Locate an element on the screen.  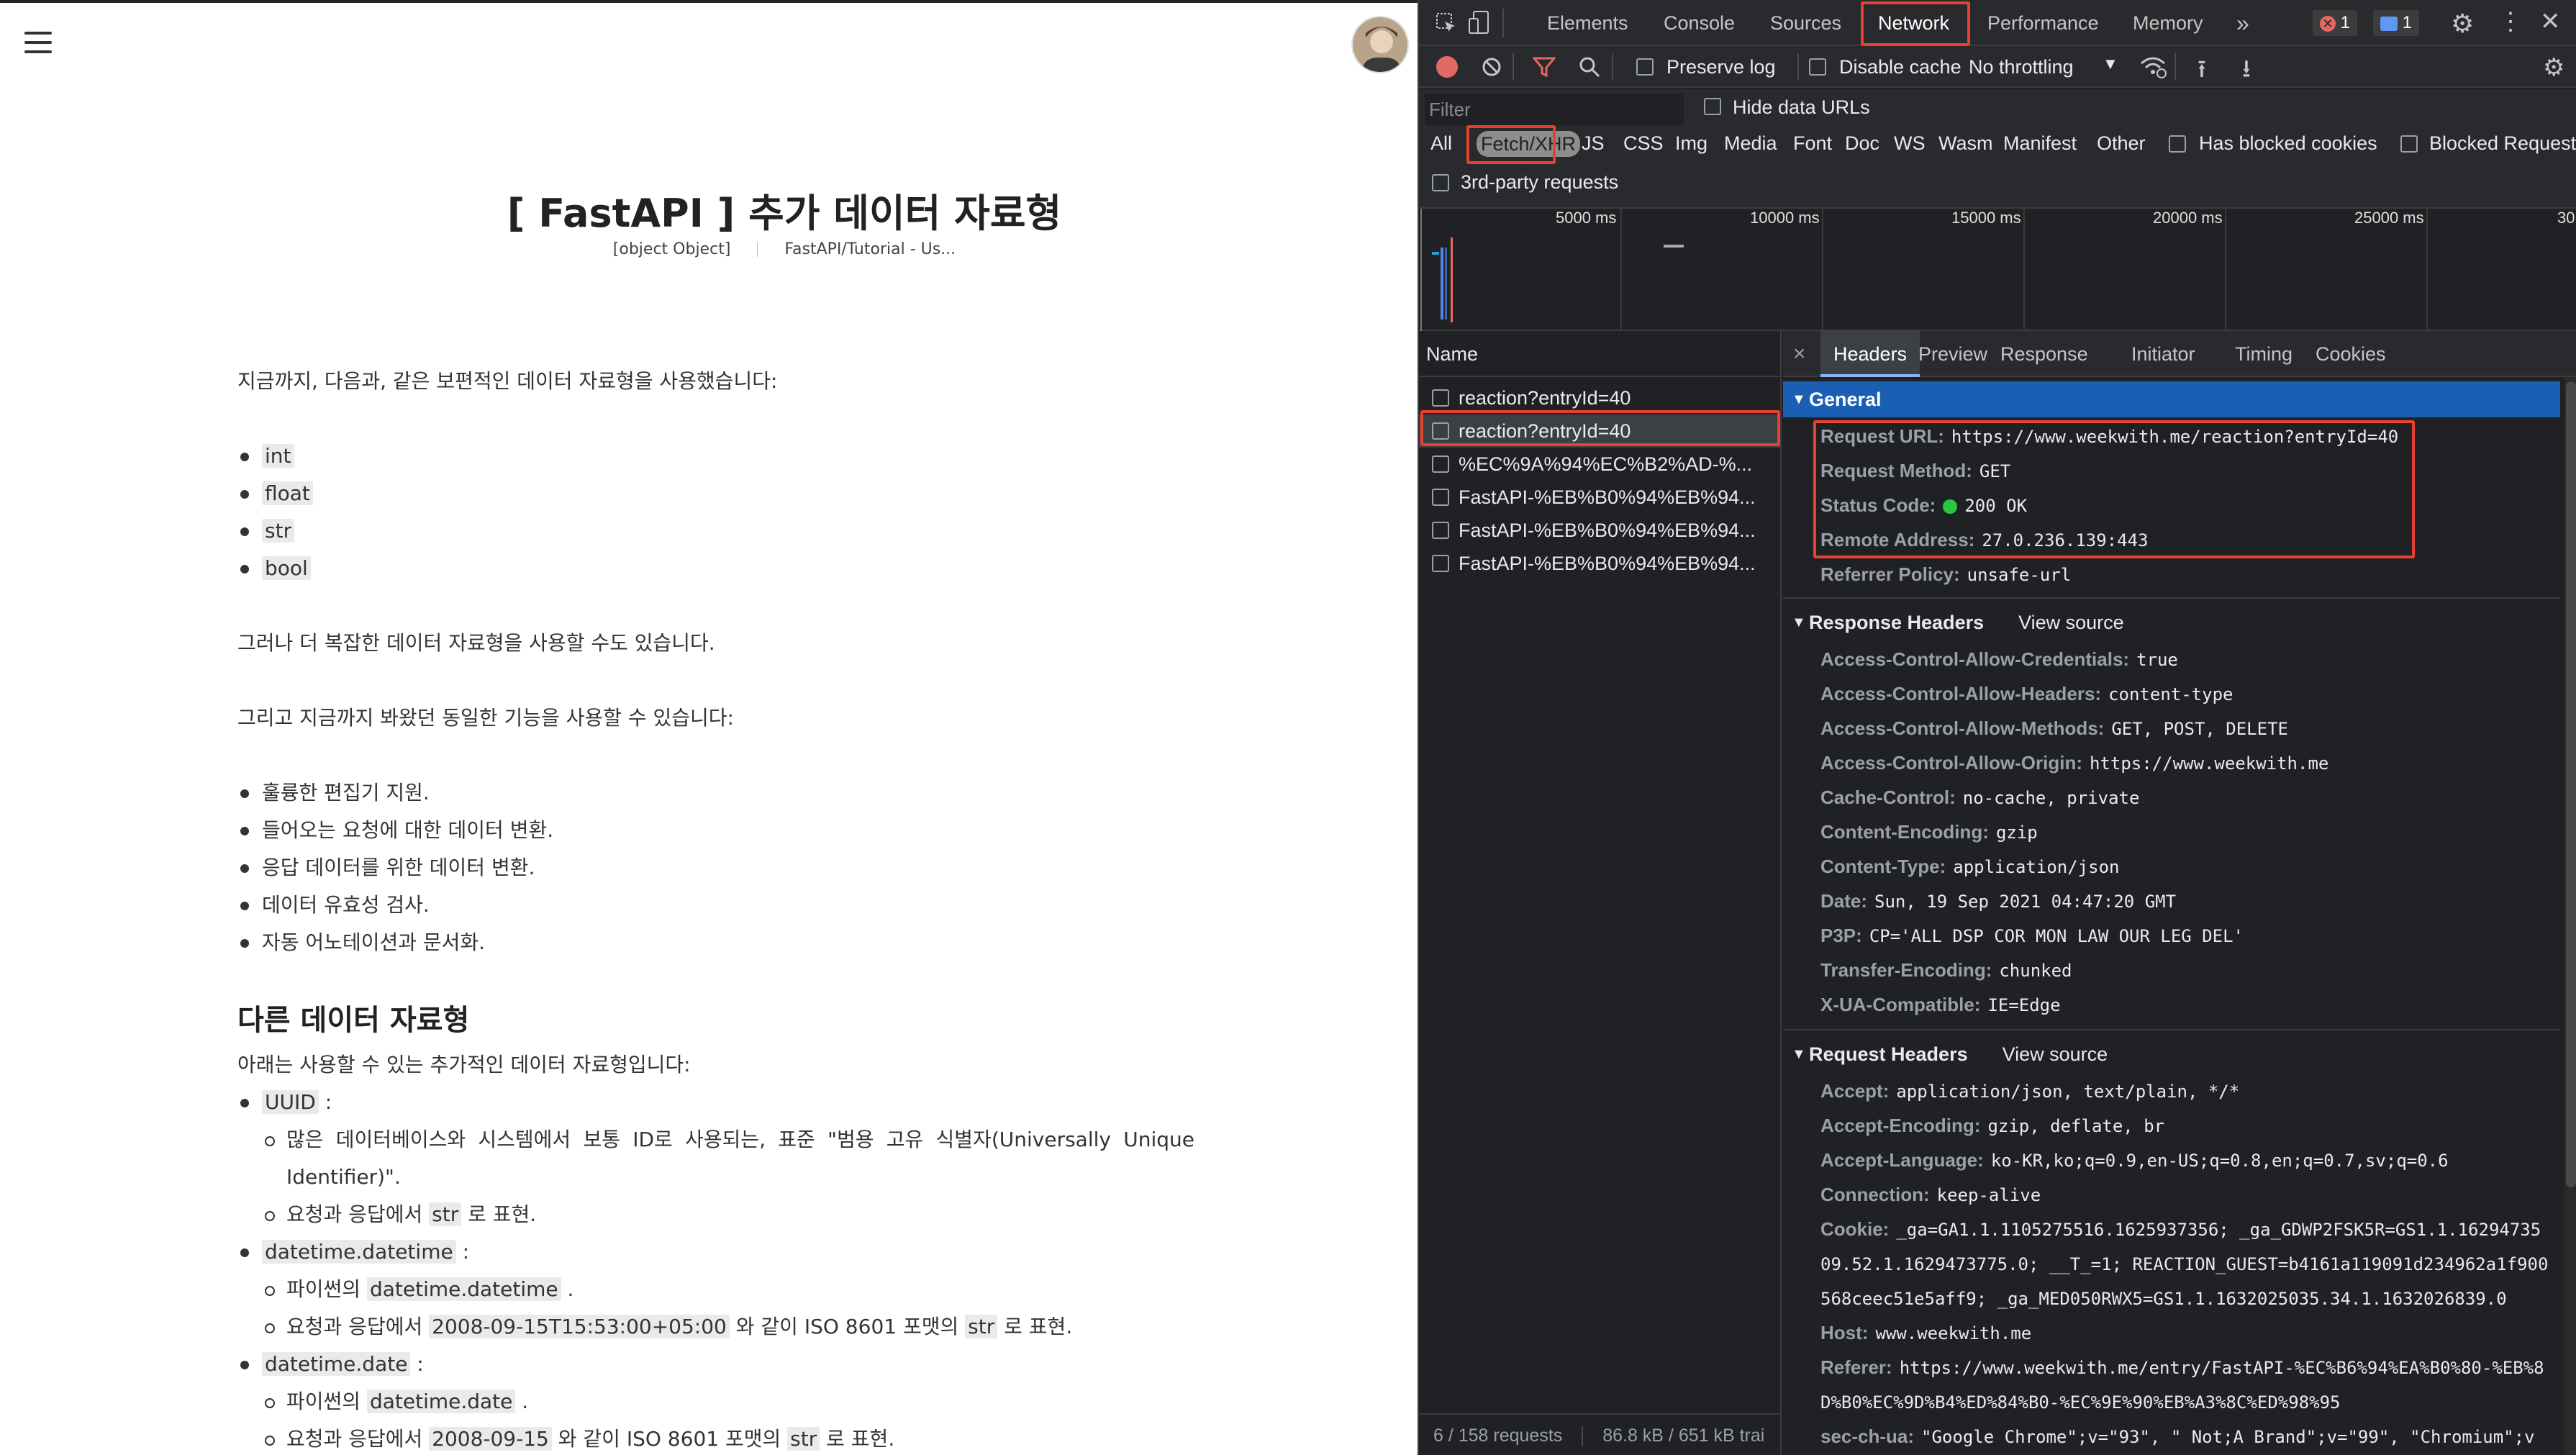
tab-sources: Sources is located at coordinates (1805, 23).